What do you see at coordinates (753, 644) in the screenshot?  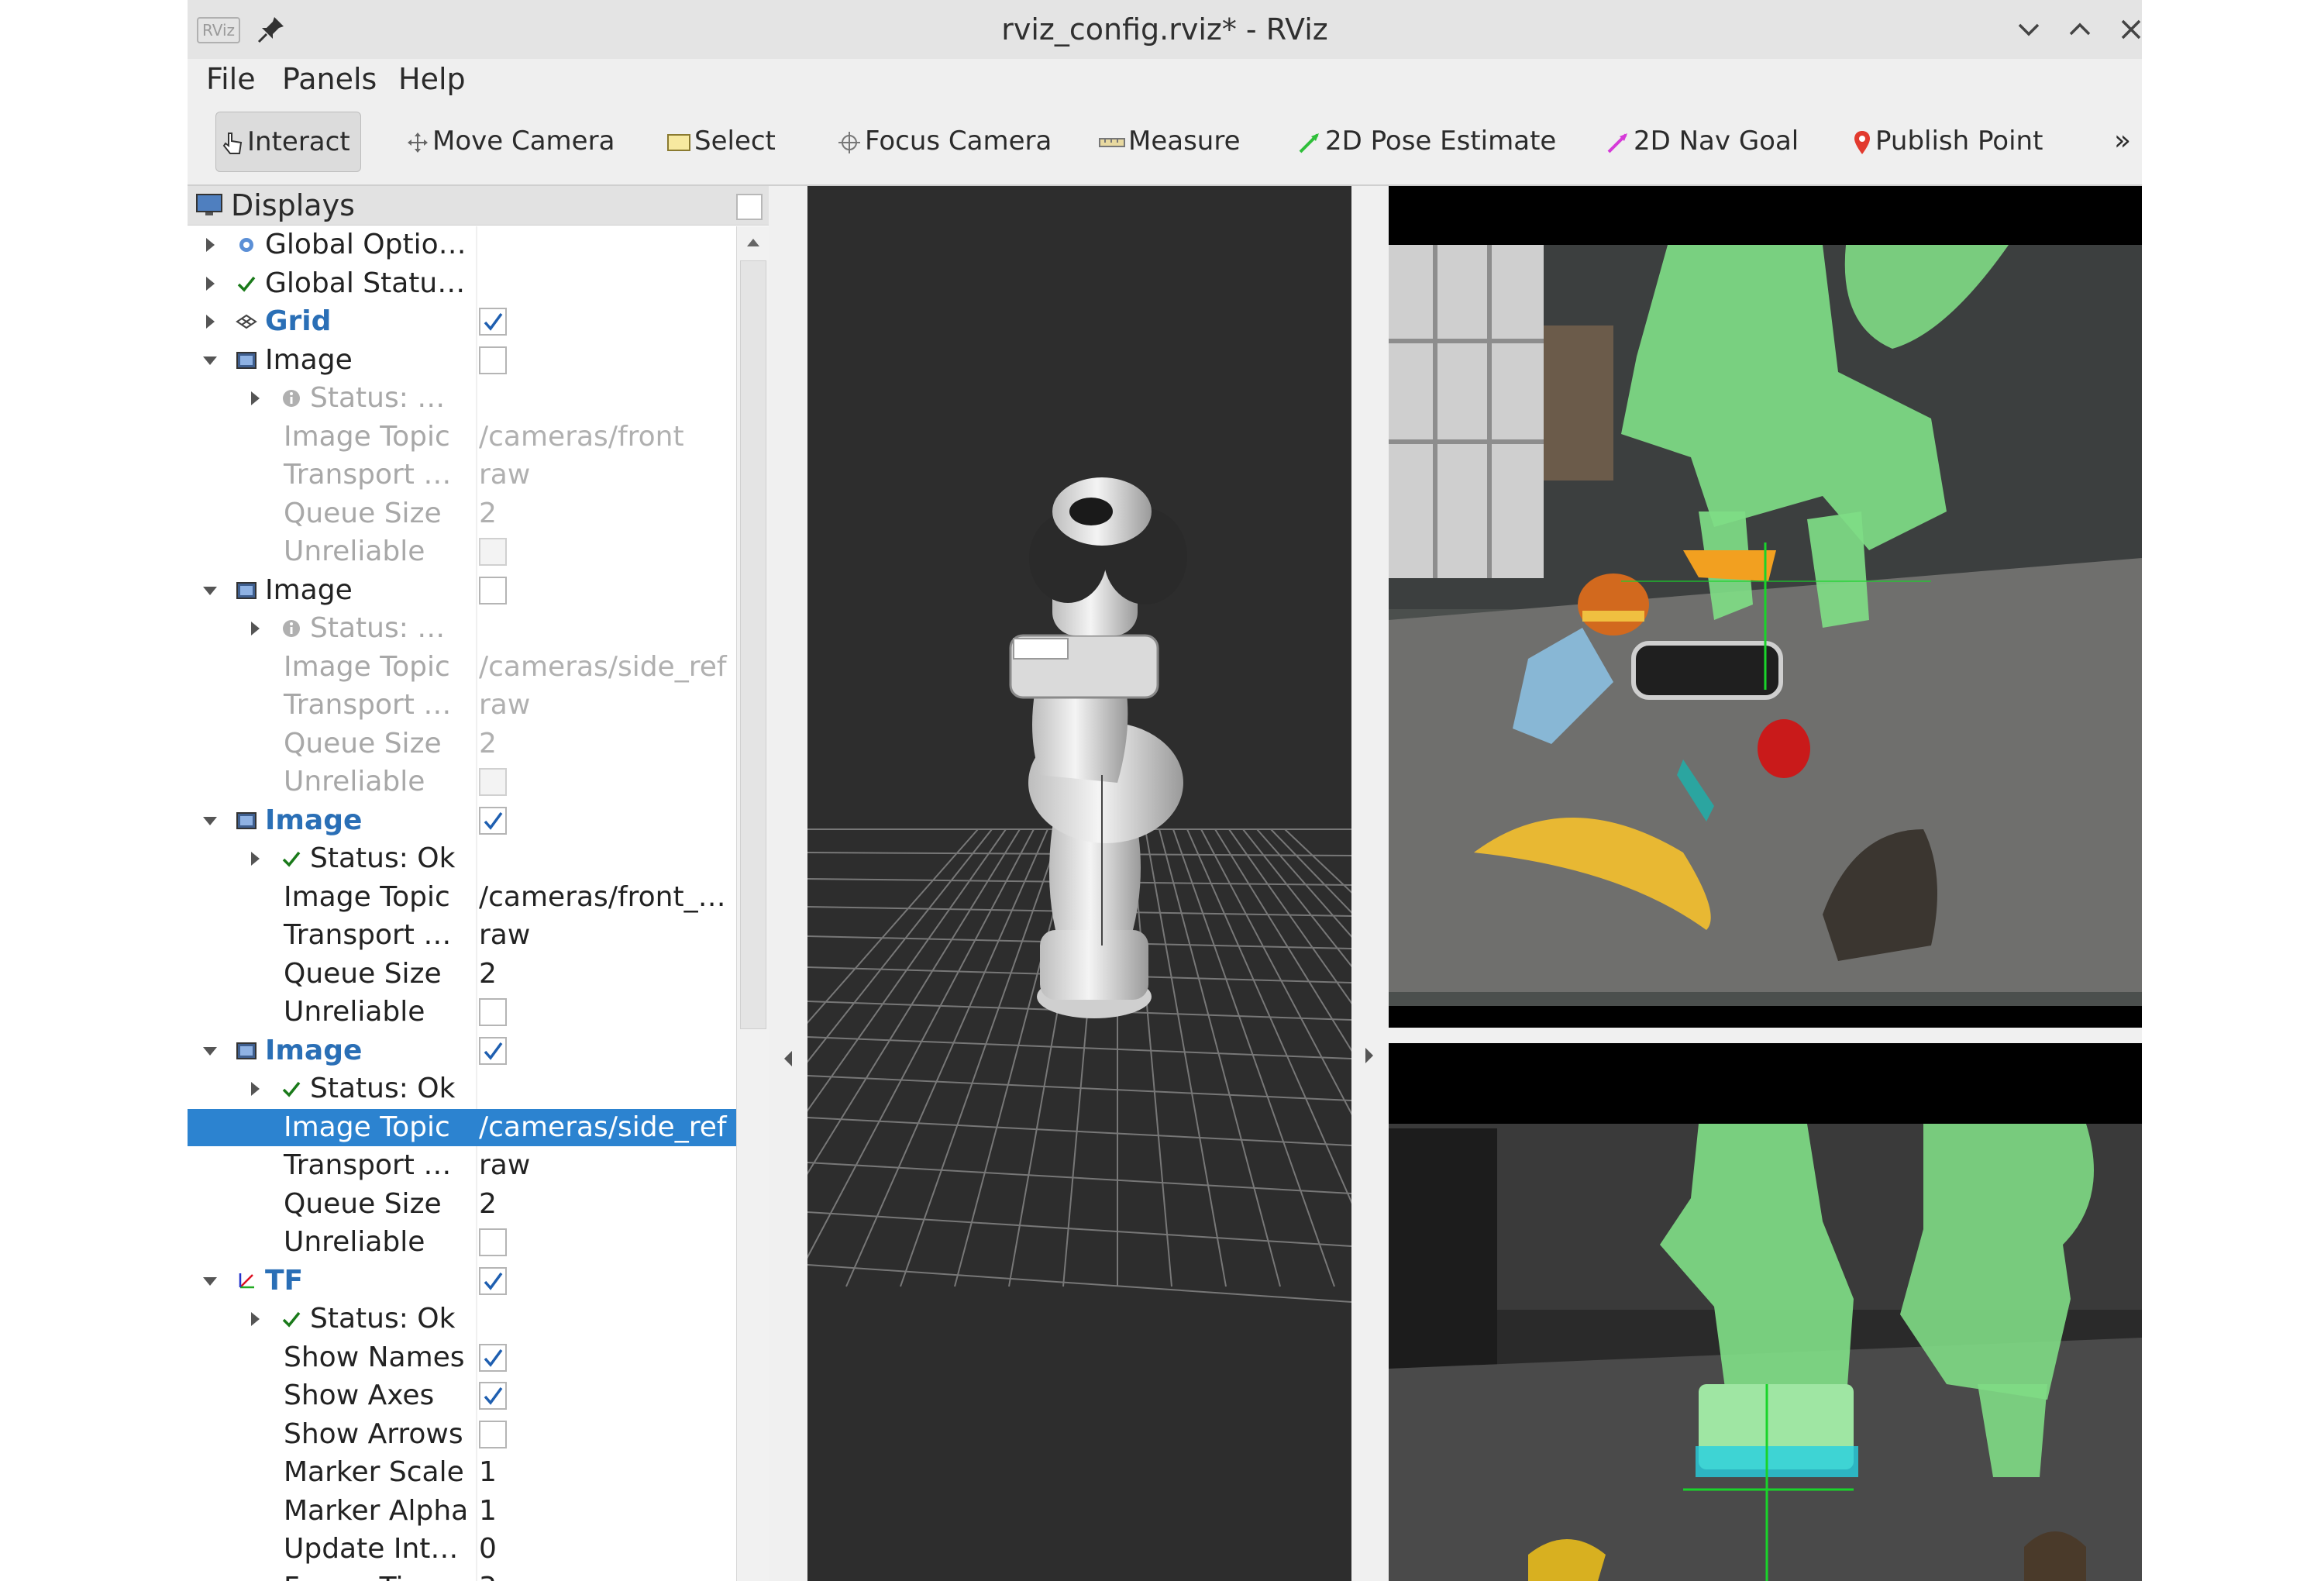 I see `scrollbar-thumb` at bounding box center [753, 644].